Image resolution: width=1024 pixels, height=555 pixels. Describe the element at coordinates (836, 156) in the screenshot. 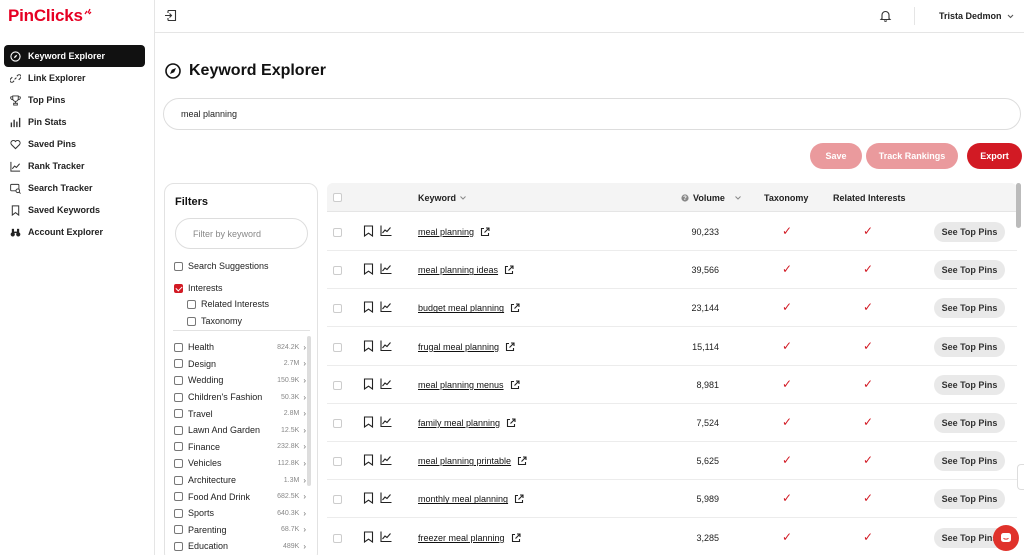

I see `save-button: Save` at that location.